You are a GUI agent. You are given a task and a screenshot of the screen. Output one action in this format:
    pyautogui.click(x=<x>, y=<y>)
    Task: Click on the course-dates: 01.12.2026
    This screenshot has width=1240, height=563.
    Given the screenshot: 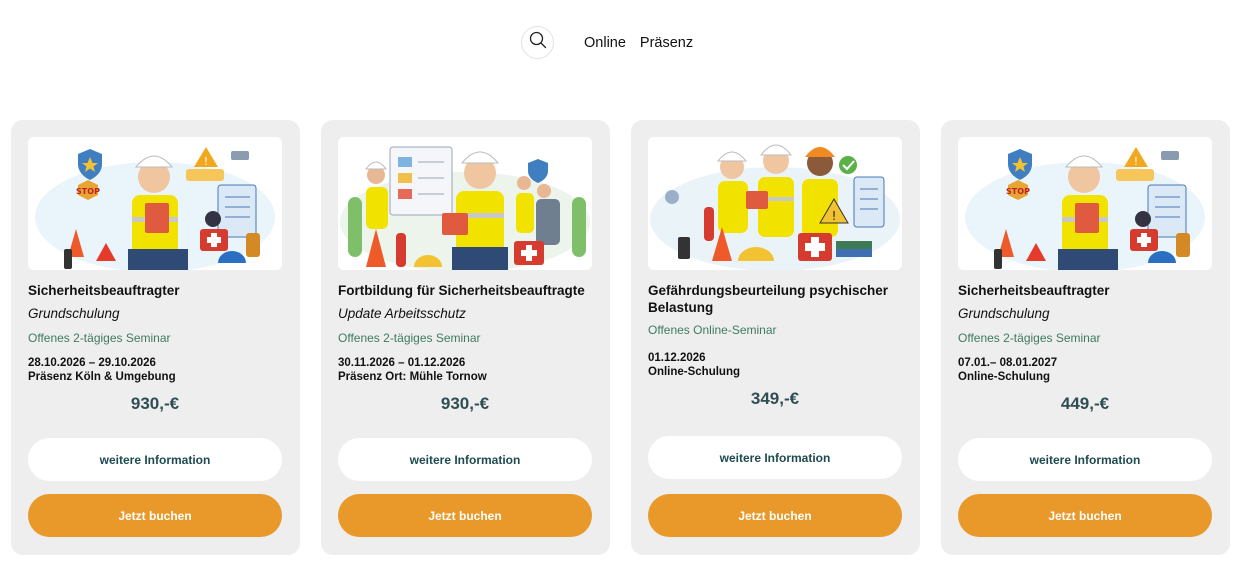 What is the action you would take?
    pyautogui.click(x=677, y=358)
    